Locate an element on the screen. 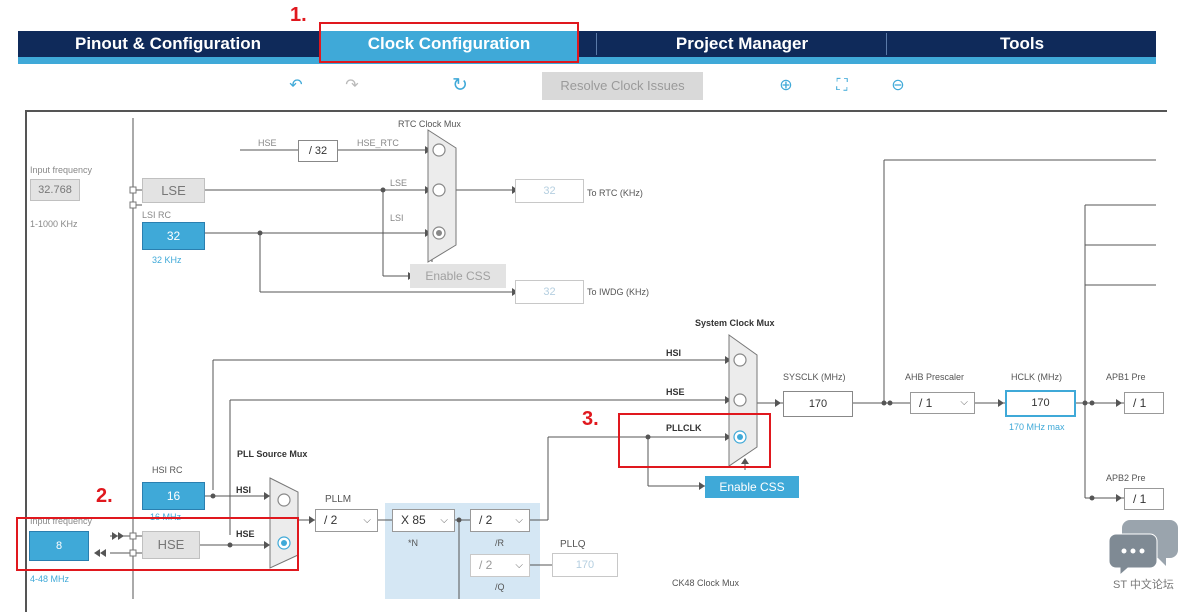 The width and height of the screenshot is (1189, 612). sysclk-field: 170 is located at coordinates (818, 404).